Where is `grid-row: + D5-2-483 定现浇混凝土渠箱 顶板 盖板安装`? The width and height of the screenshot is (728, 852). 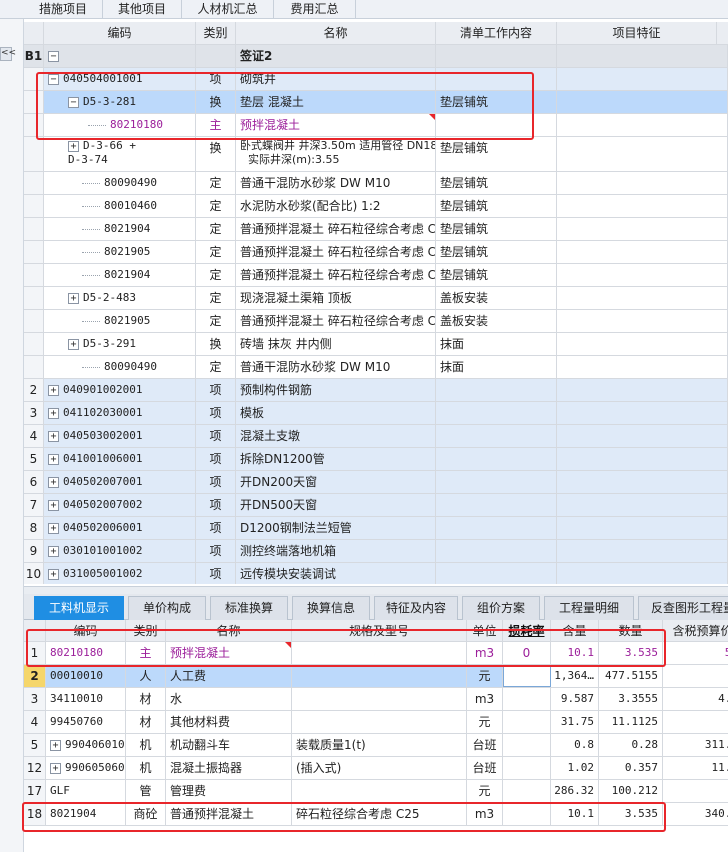 grid-row: + D5-2-483 定现浇混凝土渠箱 顶板 盖板安装 is located at coordinates (376, 298).